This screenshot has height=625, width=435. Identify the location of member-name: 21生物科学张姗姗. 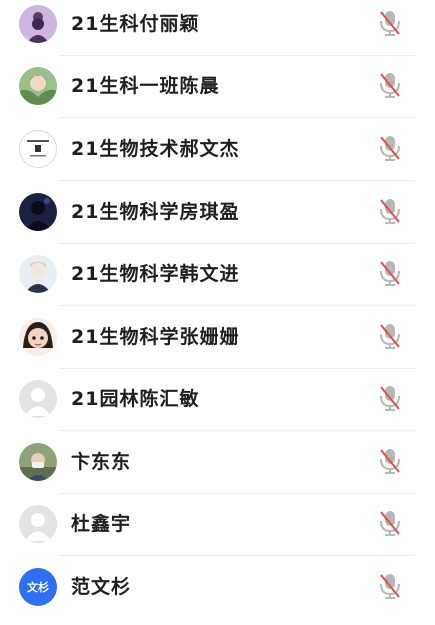
(155, 337).